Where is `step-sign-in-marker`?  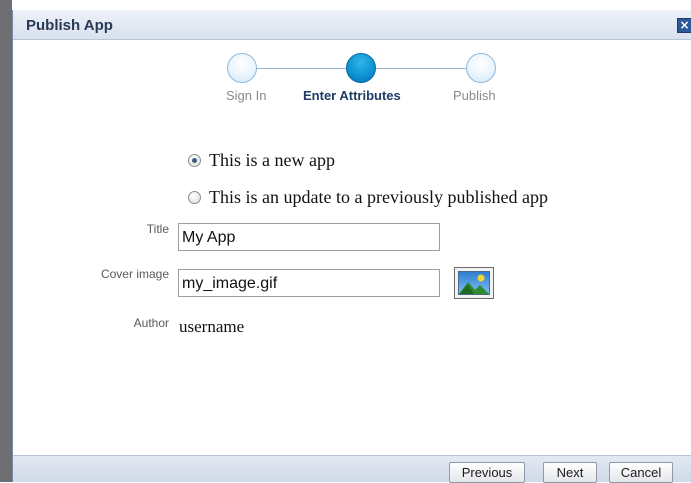 step-sign-in-marker is located at coordinates (242, 68).